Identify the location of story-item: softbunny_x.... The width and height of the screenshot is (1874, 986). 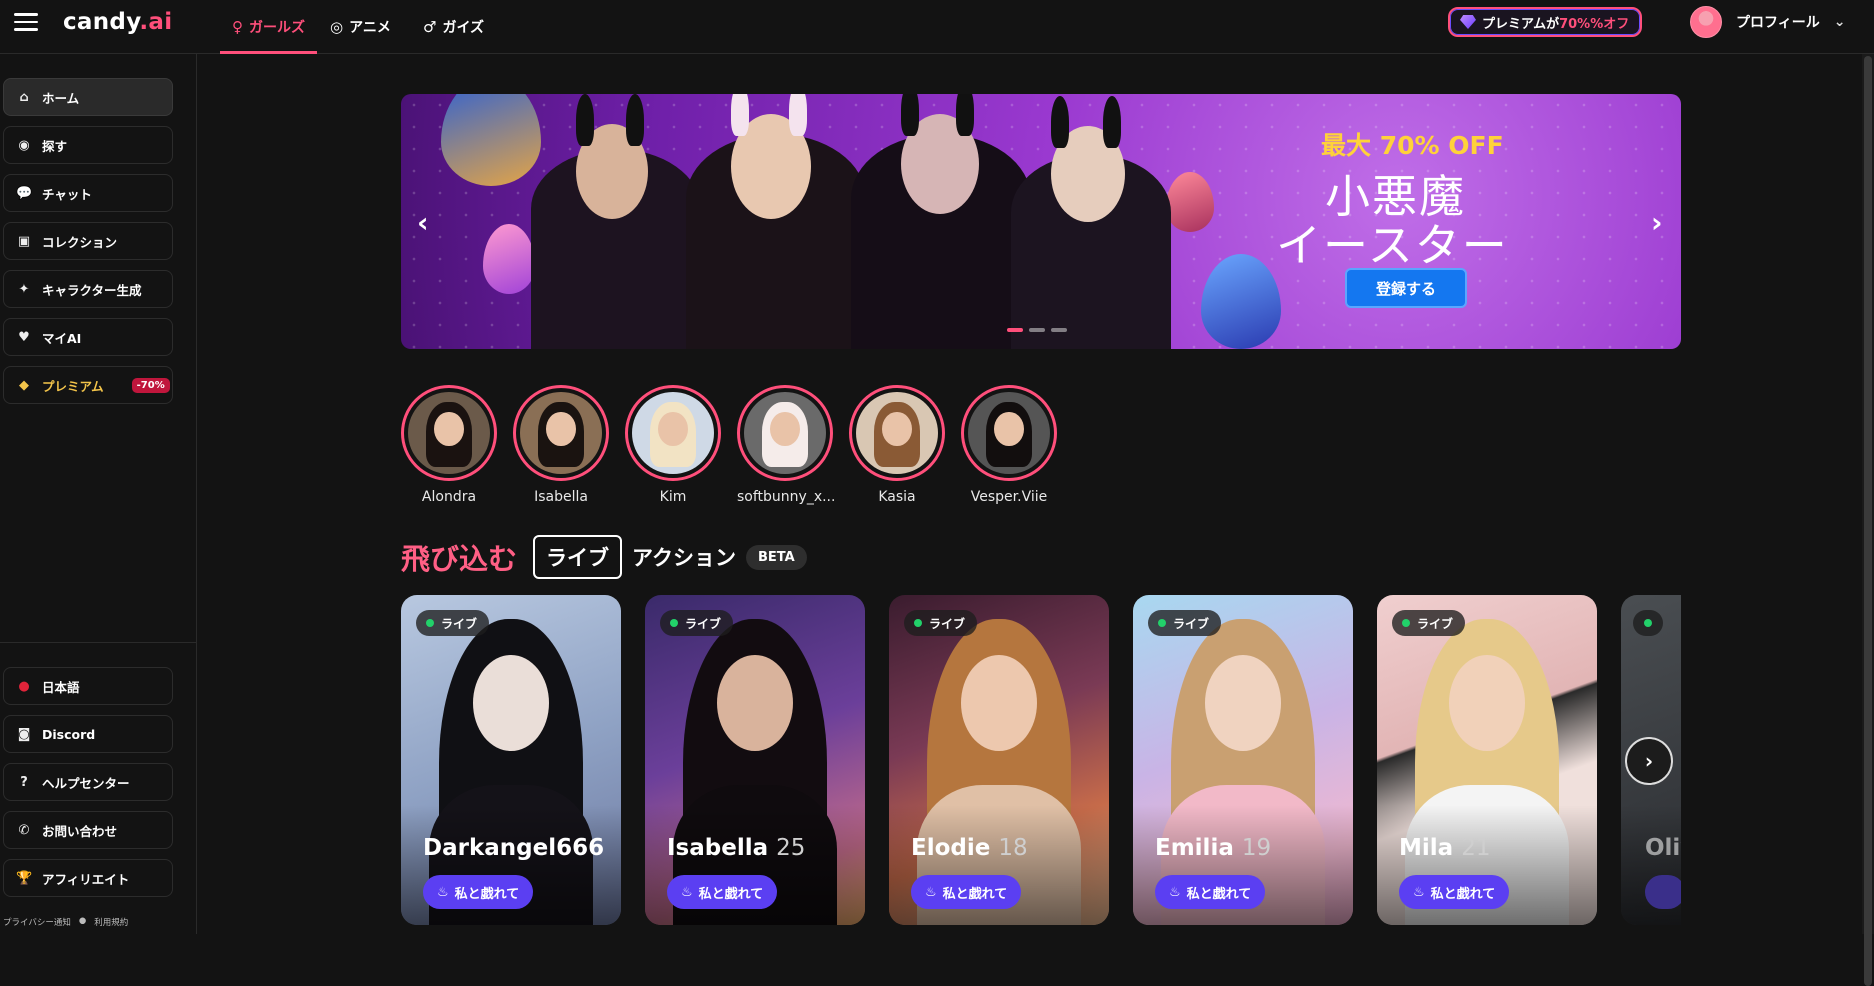
(786, 445).